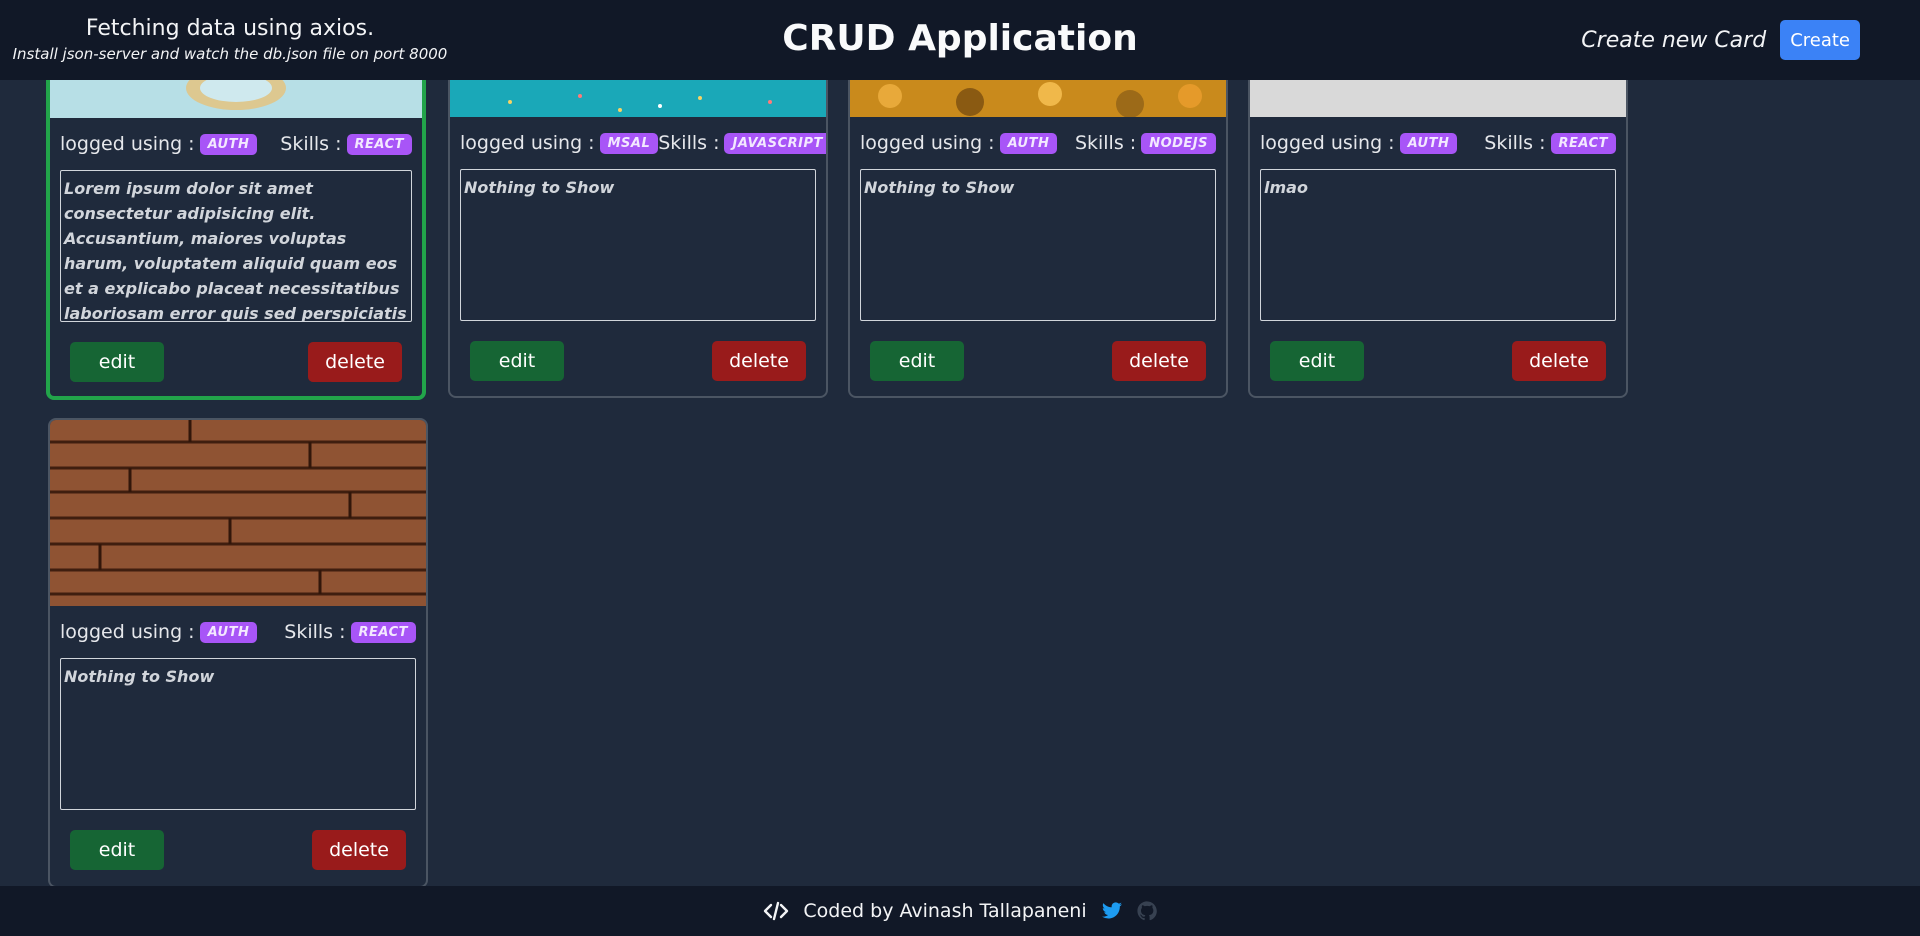  Describe the element at coordinates (776, 911) in the screenshot. I see `code-icon` at that location.